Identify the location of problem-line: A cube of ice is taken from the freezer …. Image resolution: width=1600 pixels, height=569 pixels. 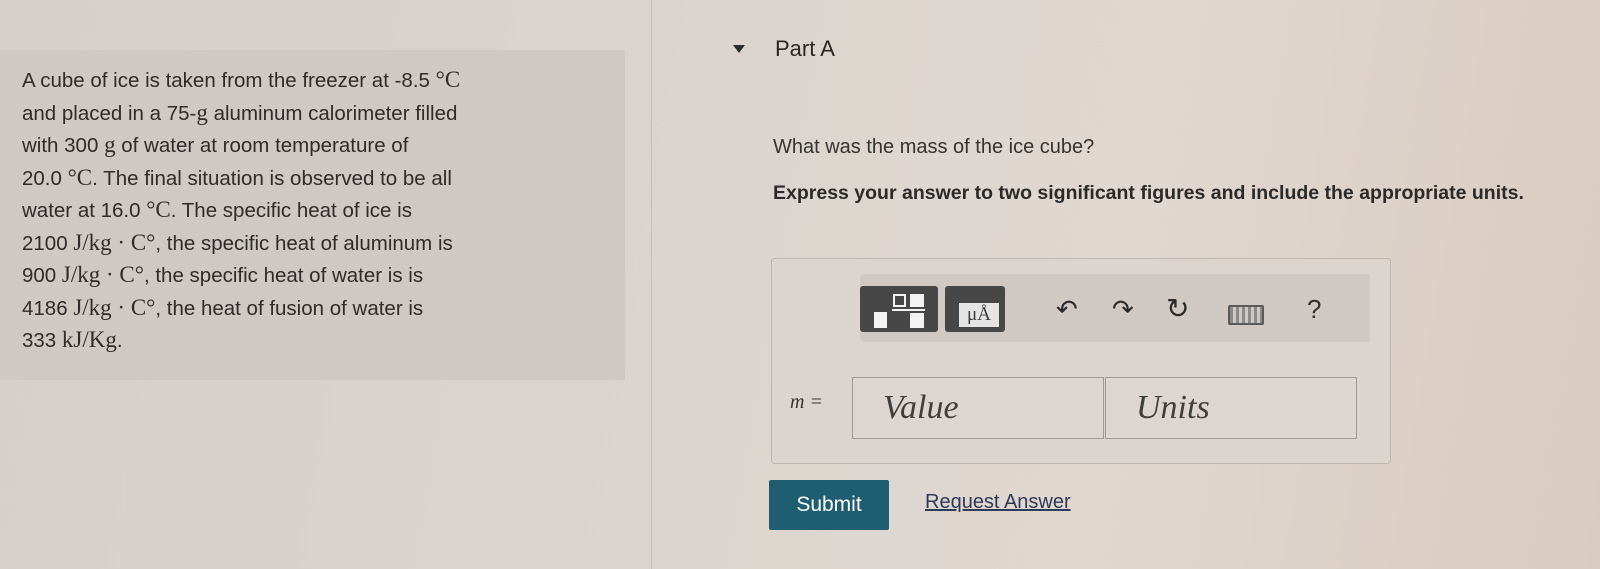
(241, 79).